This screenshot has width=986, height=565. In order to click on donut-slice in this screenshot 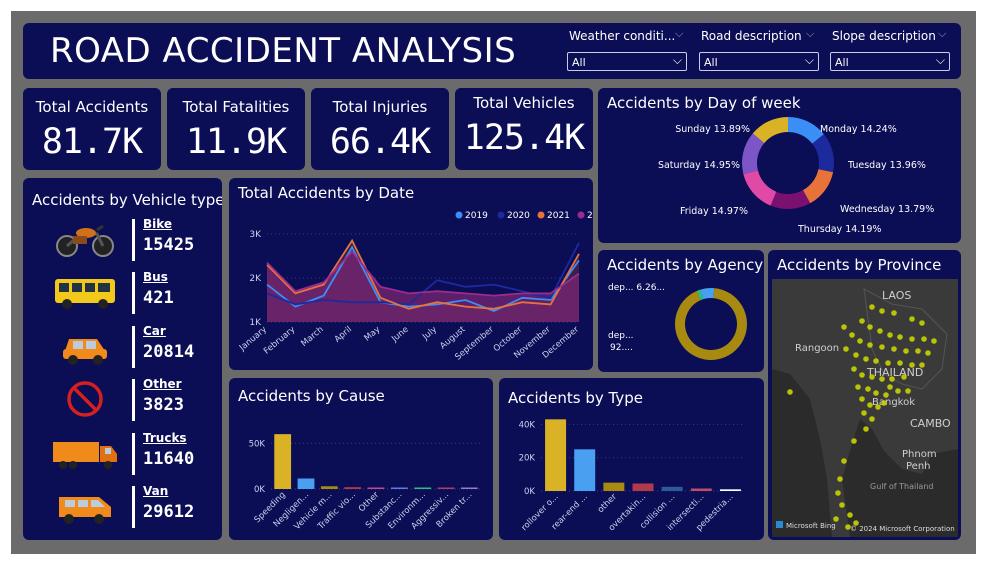, I will do `click(711, 324)`.